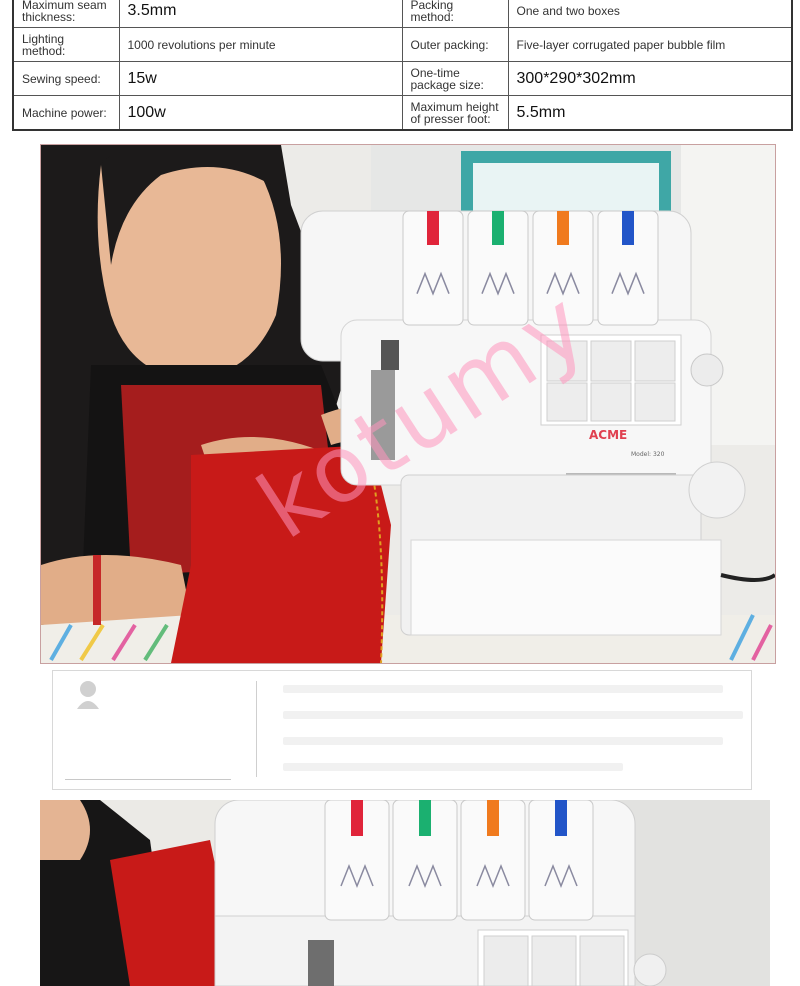  Describe the element at coordinates (260, 44) in the screenshot. I see `spec-value: 1000 revolutions per minute` at that location.